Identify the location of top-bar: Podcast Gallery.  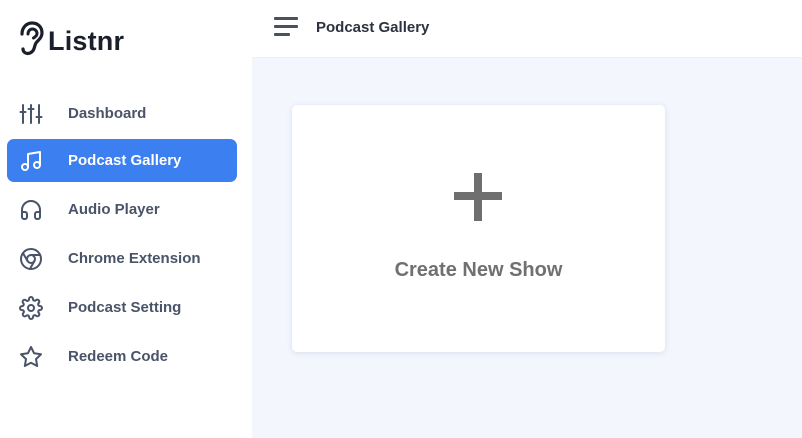
(527, 29).